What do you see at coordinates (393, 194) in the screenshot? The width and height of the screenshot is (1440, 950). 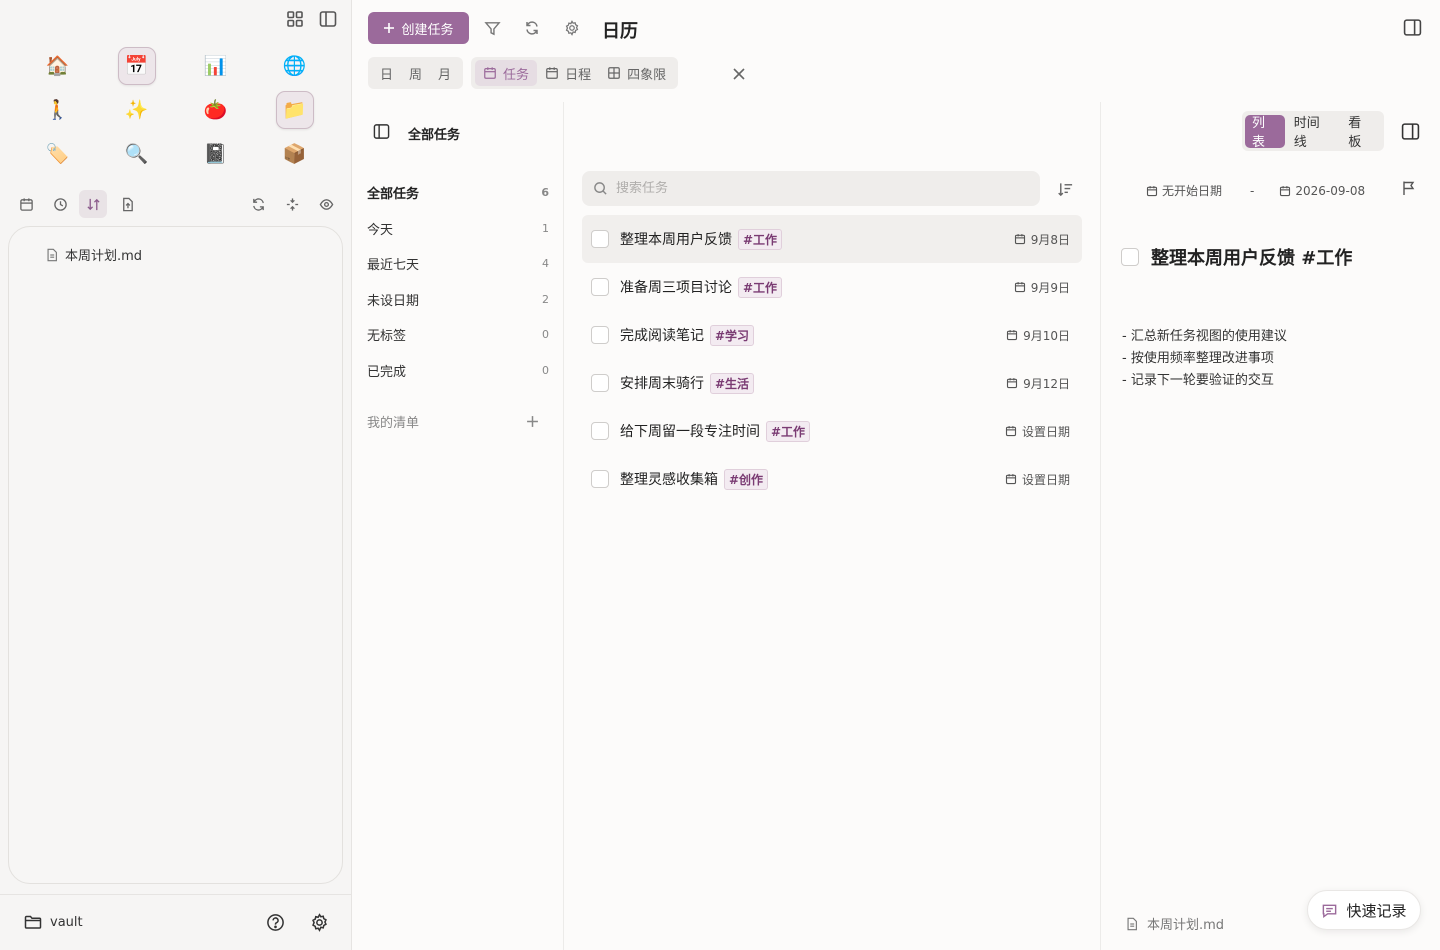 I see `nav-item-label: 全部任务` at bounding box center [393, 194].